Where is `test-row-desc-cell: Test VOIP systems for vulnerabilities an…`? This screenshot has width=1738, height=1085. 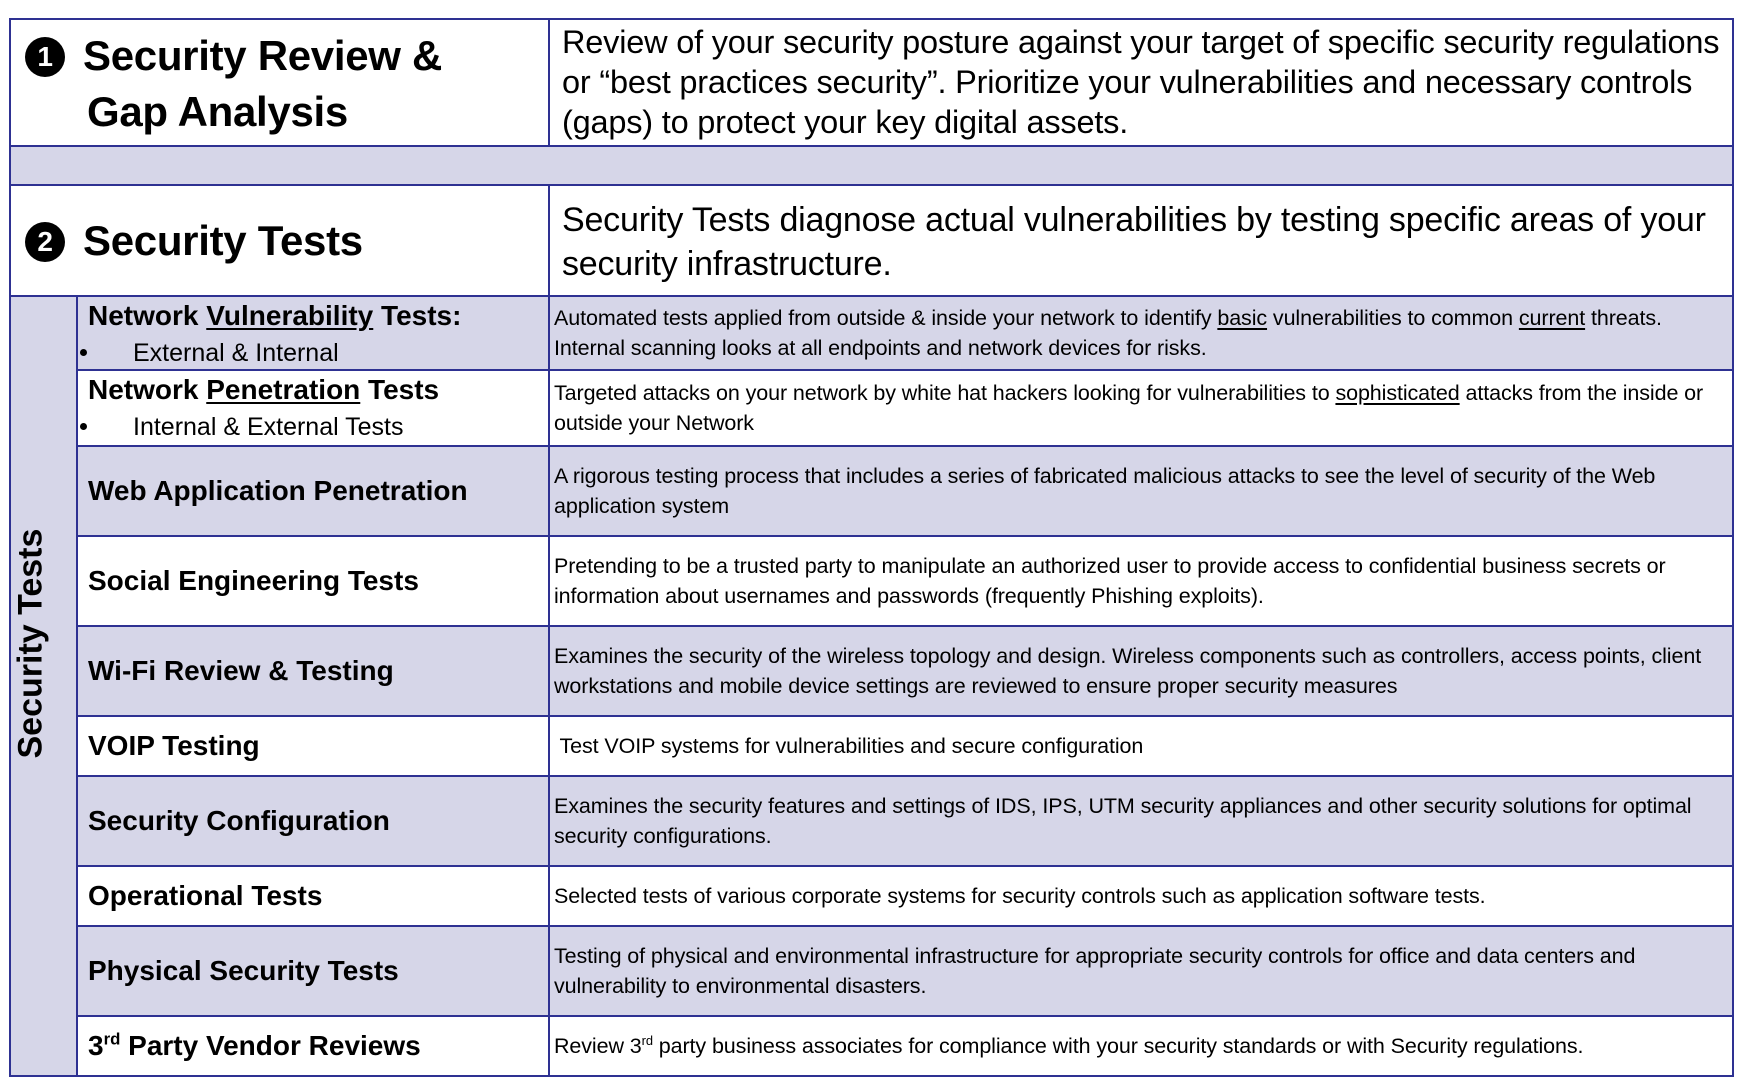 test-row-desc-cell: Test VOIP systems for vulnerabilities an… is located at coordinates (1141, 746).